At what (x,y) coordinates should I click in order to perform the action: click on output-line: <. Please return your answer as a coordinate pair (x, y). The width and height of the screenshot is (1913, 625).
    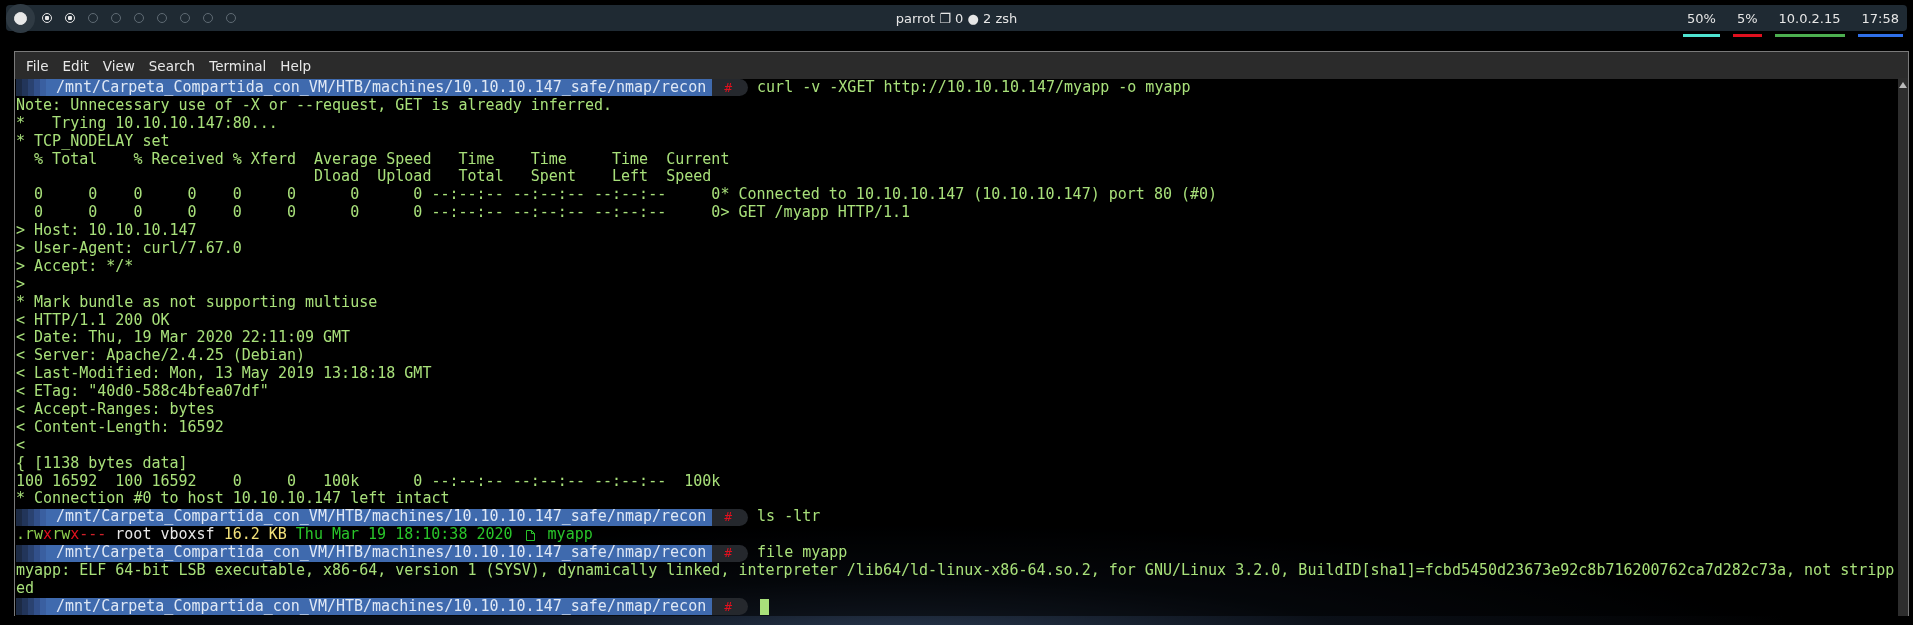
    Looking at the image, I should click on (21, 445).